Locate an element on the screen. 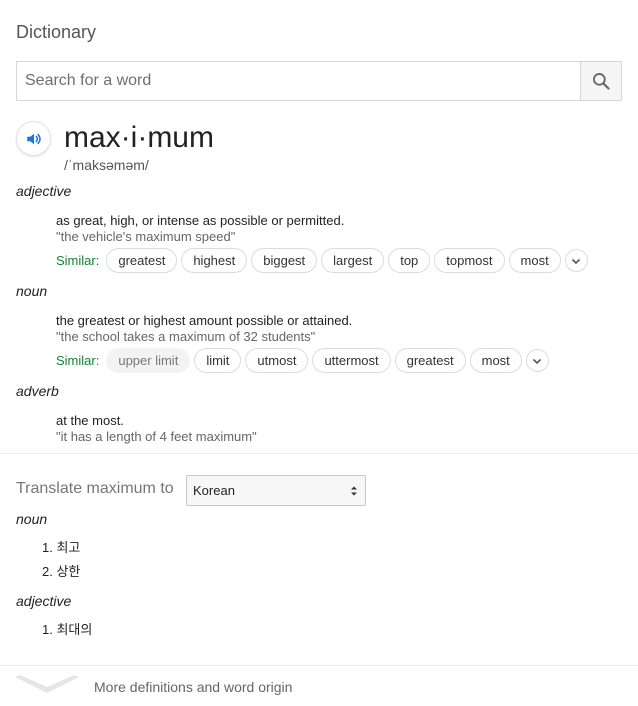 Image resolution: width=638 pixels, height=706 pixels. more-definitions-link: More definitions and word origin is located at coordinates (193, 687).